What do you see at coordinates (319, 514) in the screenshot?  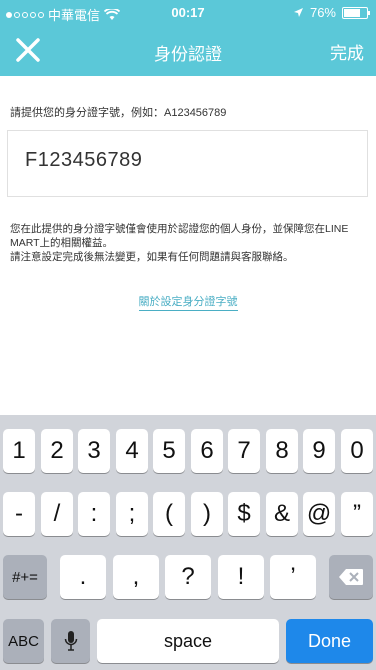 I see `key-at: @` at bounding box center [319, 514].